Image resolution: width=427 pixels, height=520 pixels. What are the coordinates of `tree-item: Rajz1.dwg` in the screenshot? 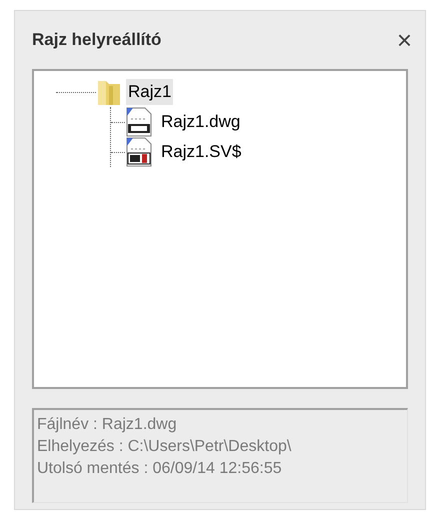 It's located at (200, 122).